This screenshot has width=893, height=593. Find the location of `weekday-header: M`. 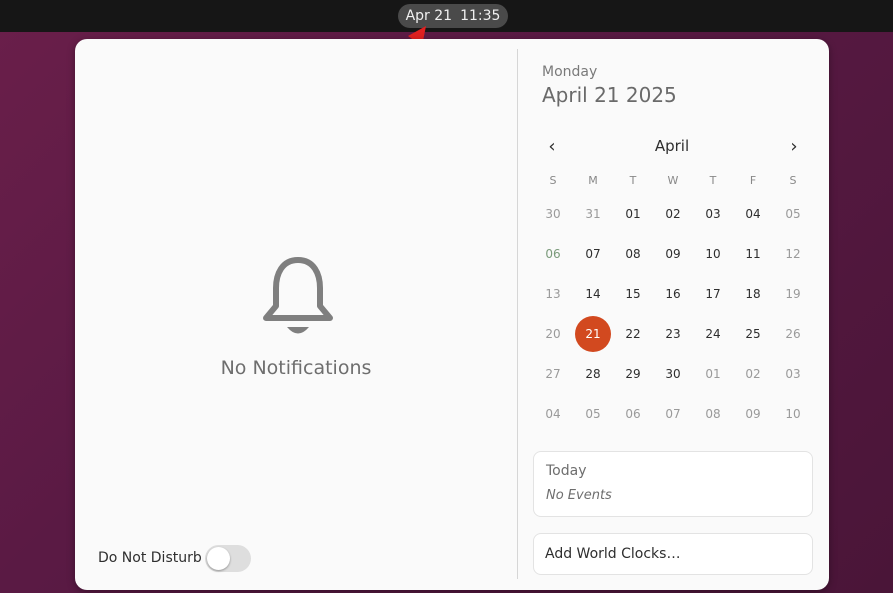

weekday-header: M is located at coordinates (593, 180).